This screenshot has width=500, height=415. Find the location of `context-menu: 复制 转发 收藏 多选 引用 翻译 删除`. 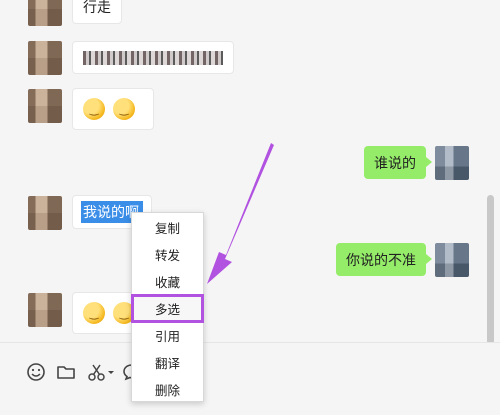

context-menu: 复制 转发 收藏 多选 引用 翻译 删除 is located at coordinates (167, 307).